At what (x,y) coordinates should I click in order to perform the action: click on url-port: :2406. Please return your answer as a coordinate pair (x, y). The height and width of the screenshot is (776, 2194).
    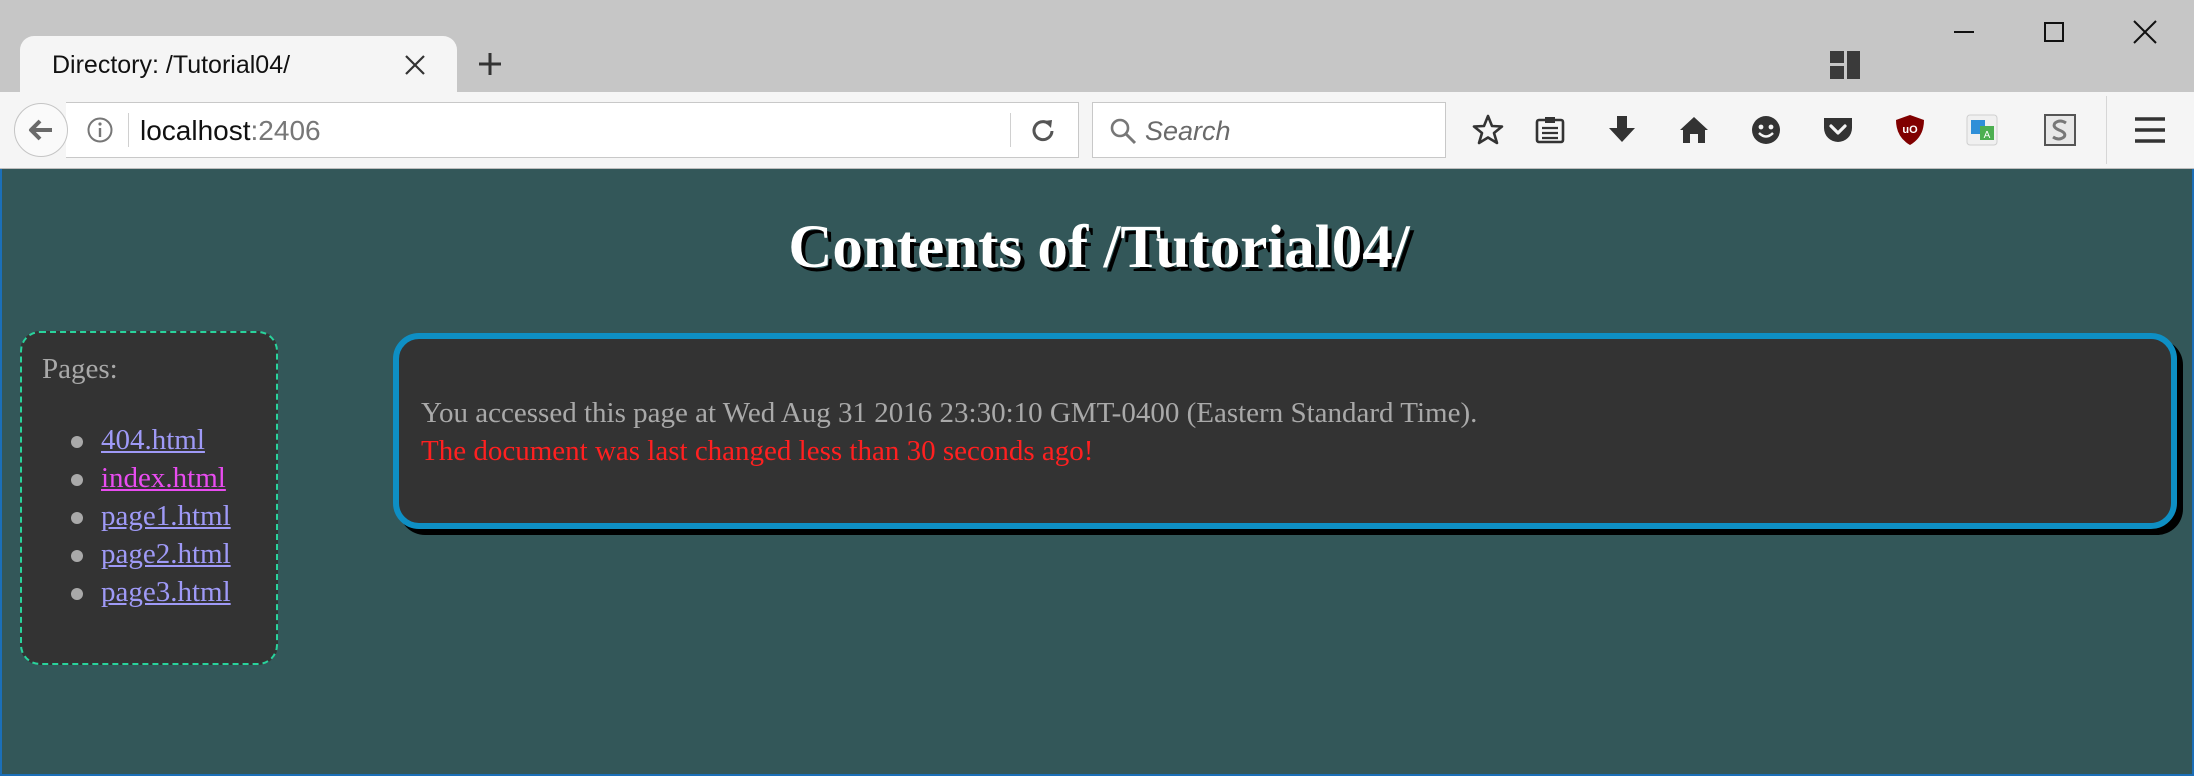
    Looking at the image, I should click on (285, 130).